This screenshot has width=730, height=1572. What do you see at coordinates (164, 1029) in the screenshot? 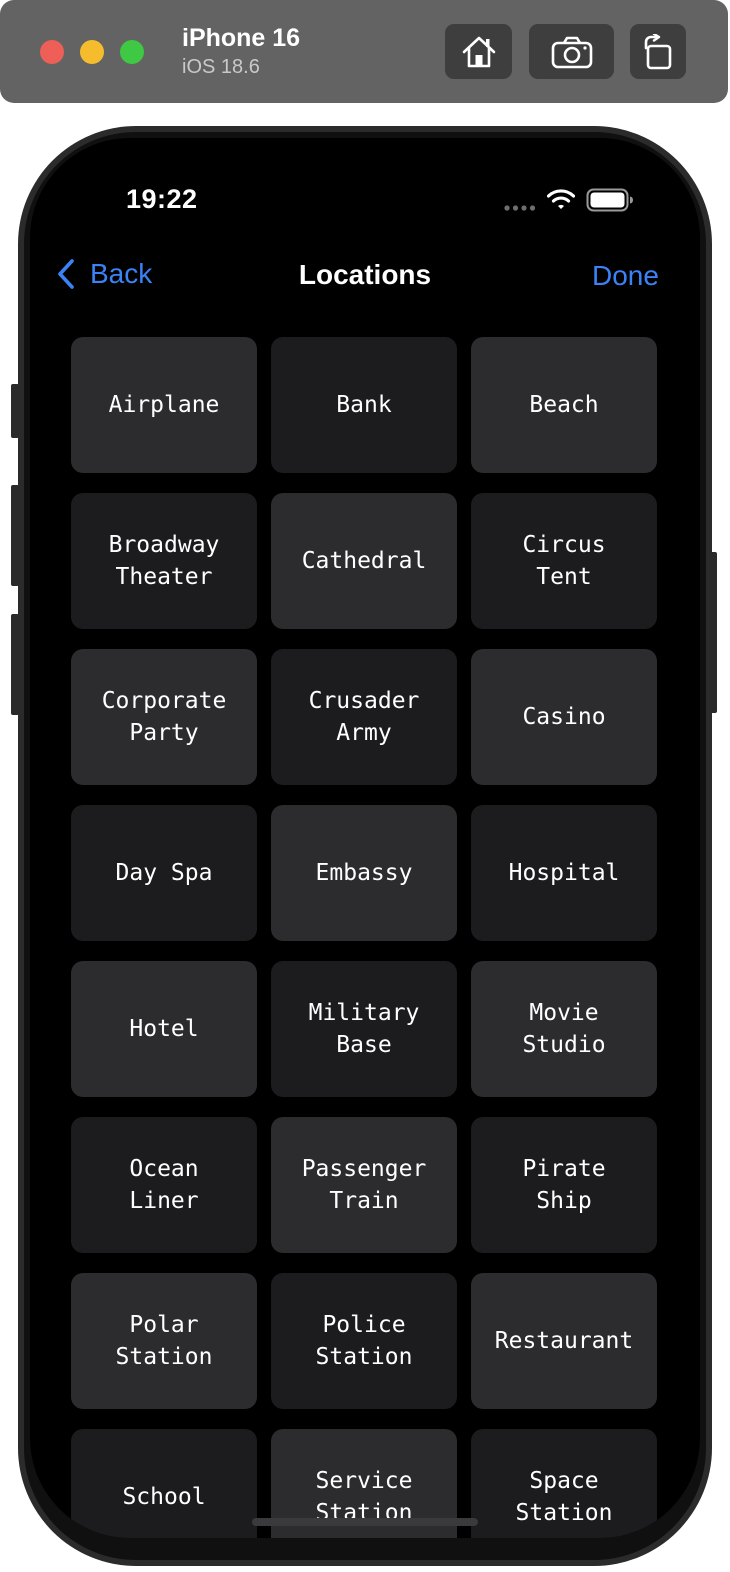
I see `location-tile: Hotel` at bounding box center [164, 1029].